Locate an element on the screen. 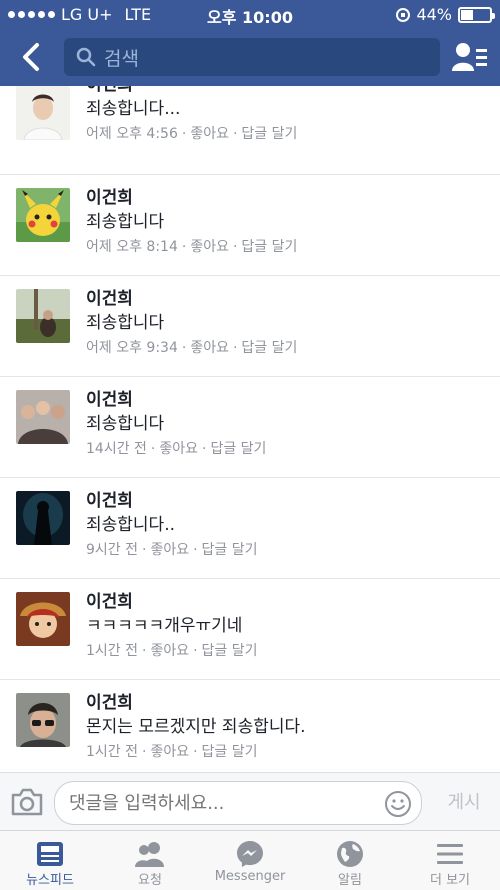 The height and width of the screenshot is (890, 500). tab-requests: 요청 is located at coordinates (150, 860).